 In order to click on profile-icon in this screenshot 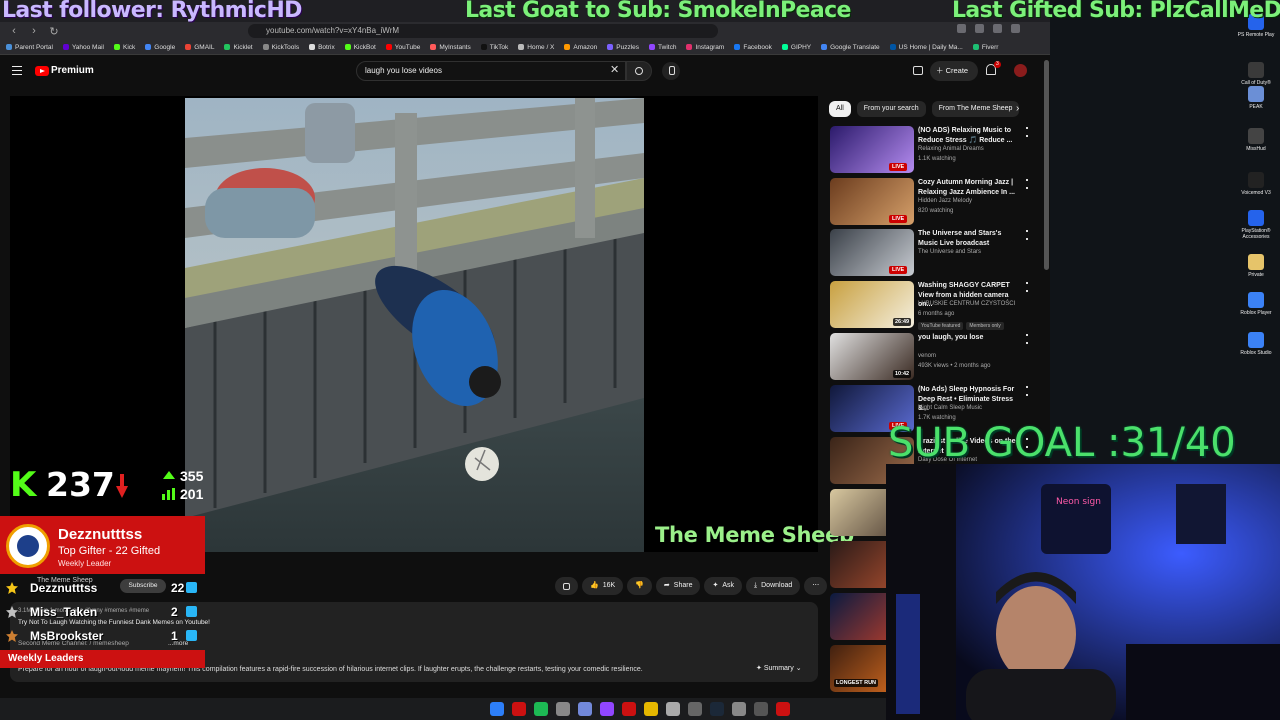, I will do `click(1015, 28)`.